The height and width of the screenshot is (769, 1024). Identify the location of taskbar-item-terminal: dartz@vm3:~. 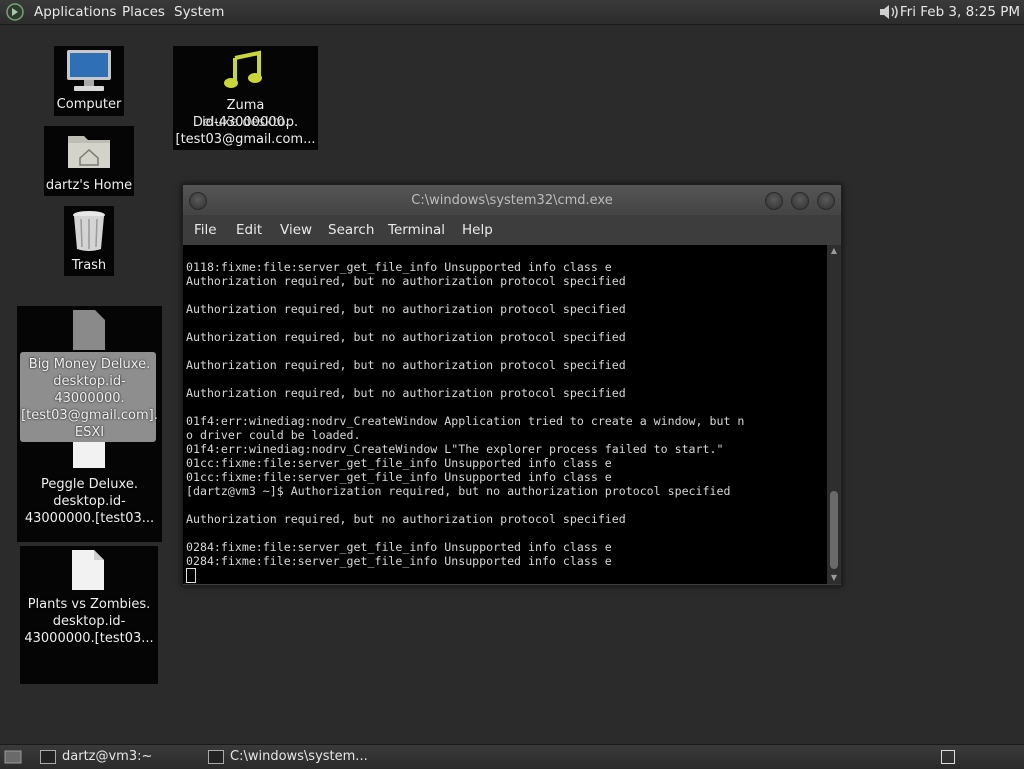
(120, 757).